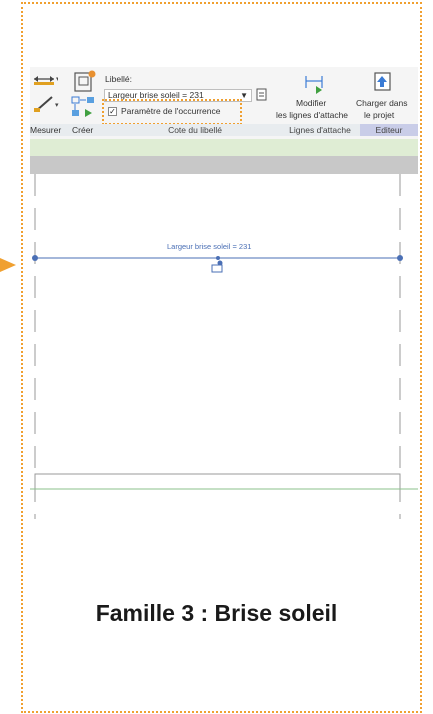  What do you see at coordinates (46, 104) in the screenshot?
I see `aligned-dimension-icon: ▾` at bounding box center [46, 104].